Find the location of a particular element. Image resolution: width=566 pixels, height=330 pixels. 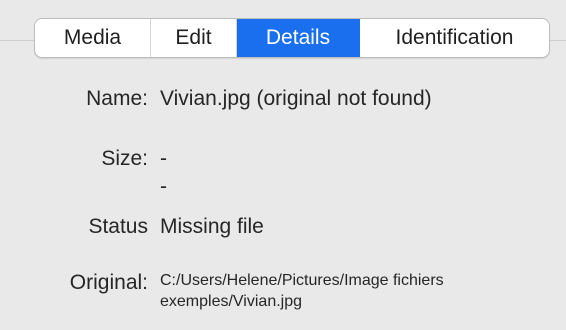

tab-media: Media is located at coordinates (93, 38).